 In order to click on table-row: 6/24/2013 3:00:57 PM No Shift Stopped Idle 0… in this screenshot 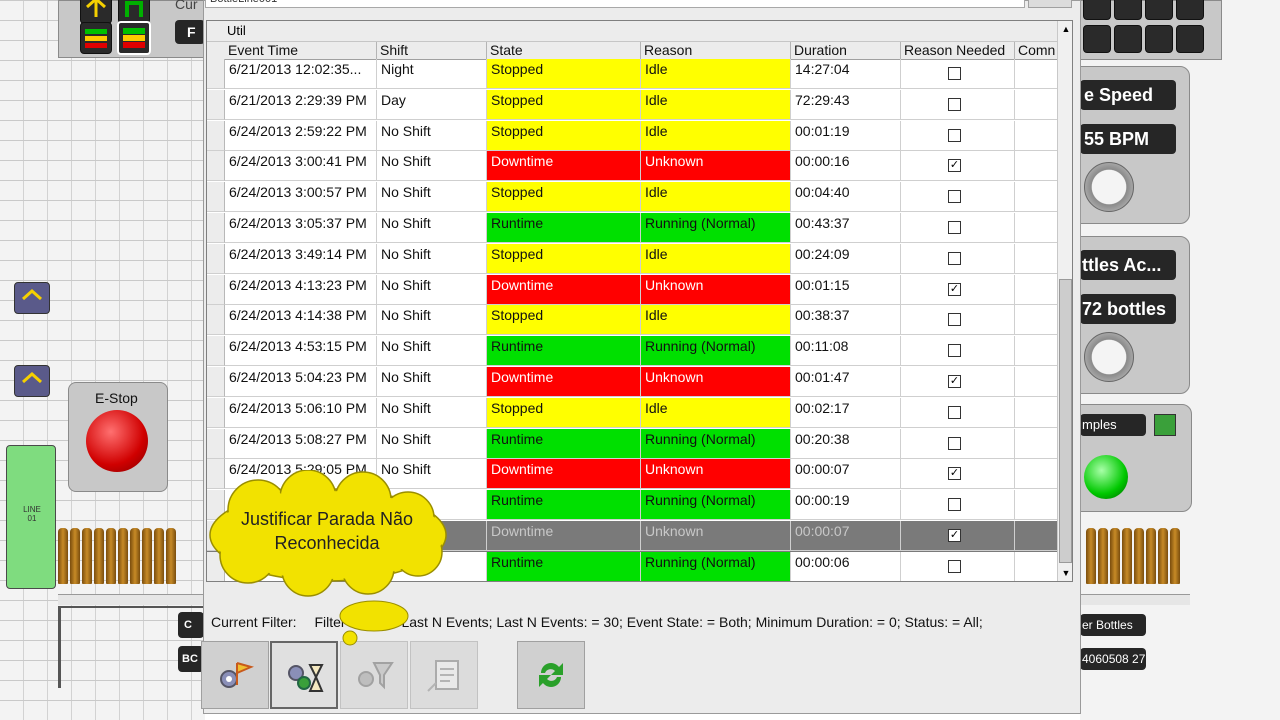, I will do `click(632, 197)`.